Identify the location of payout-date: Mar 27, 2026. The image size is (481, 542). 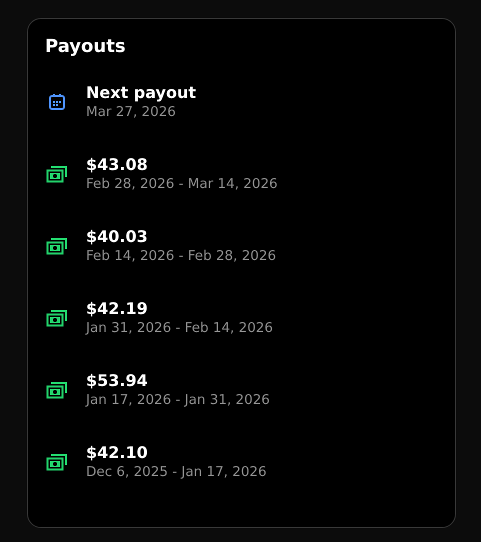
(131, 112).